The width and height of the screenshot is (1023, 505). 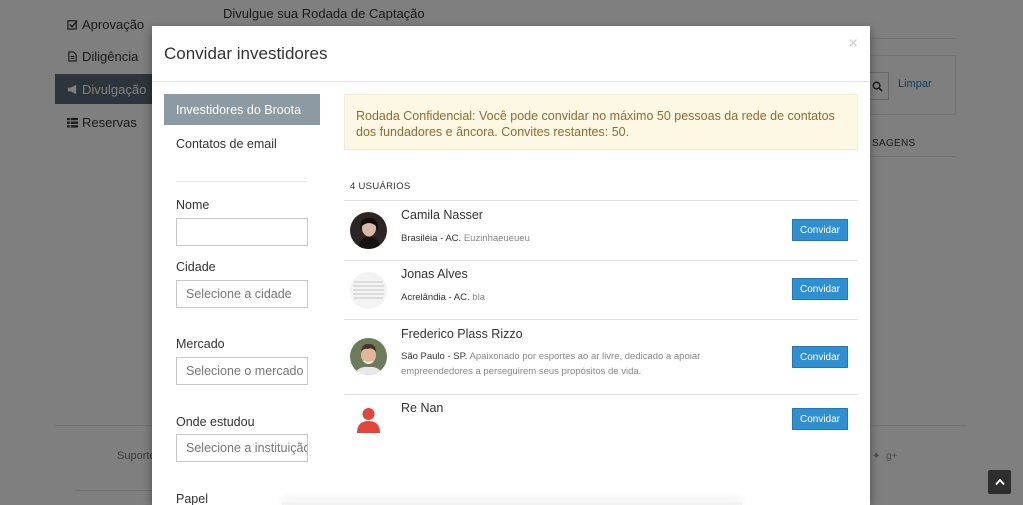 I want to click on scroll-to-top-button, so click(x=999, y=482).